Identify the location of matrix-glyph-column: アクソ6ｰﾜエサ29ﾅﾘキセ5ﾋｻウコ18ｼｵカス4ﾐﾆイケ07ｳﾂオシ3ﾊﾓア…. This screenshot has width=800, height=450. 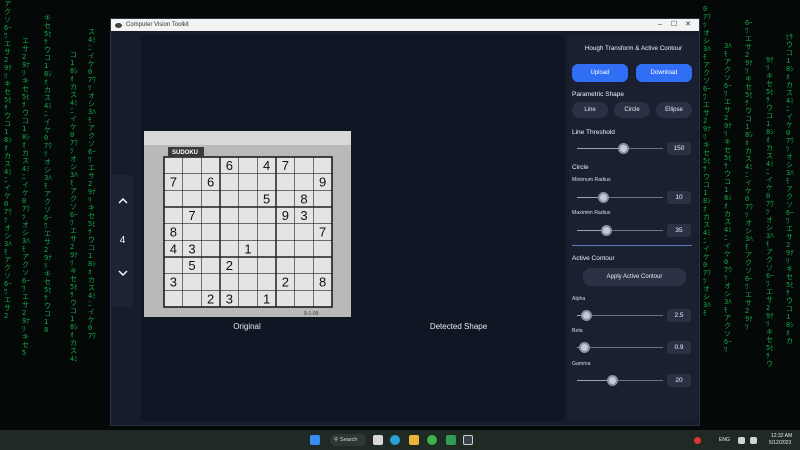
(8, 160).